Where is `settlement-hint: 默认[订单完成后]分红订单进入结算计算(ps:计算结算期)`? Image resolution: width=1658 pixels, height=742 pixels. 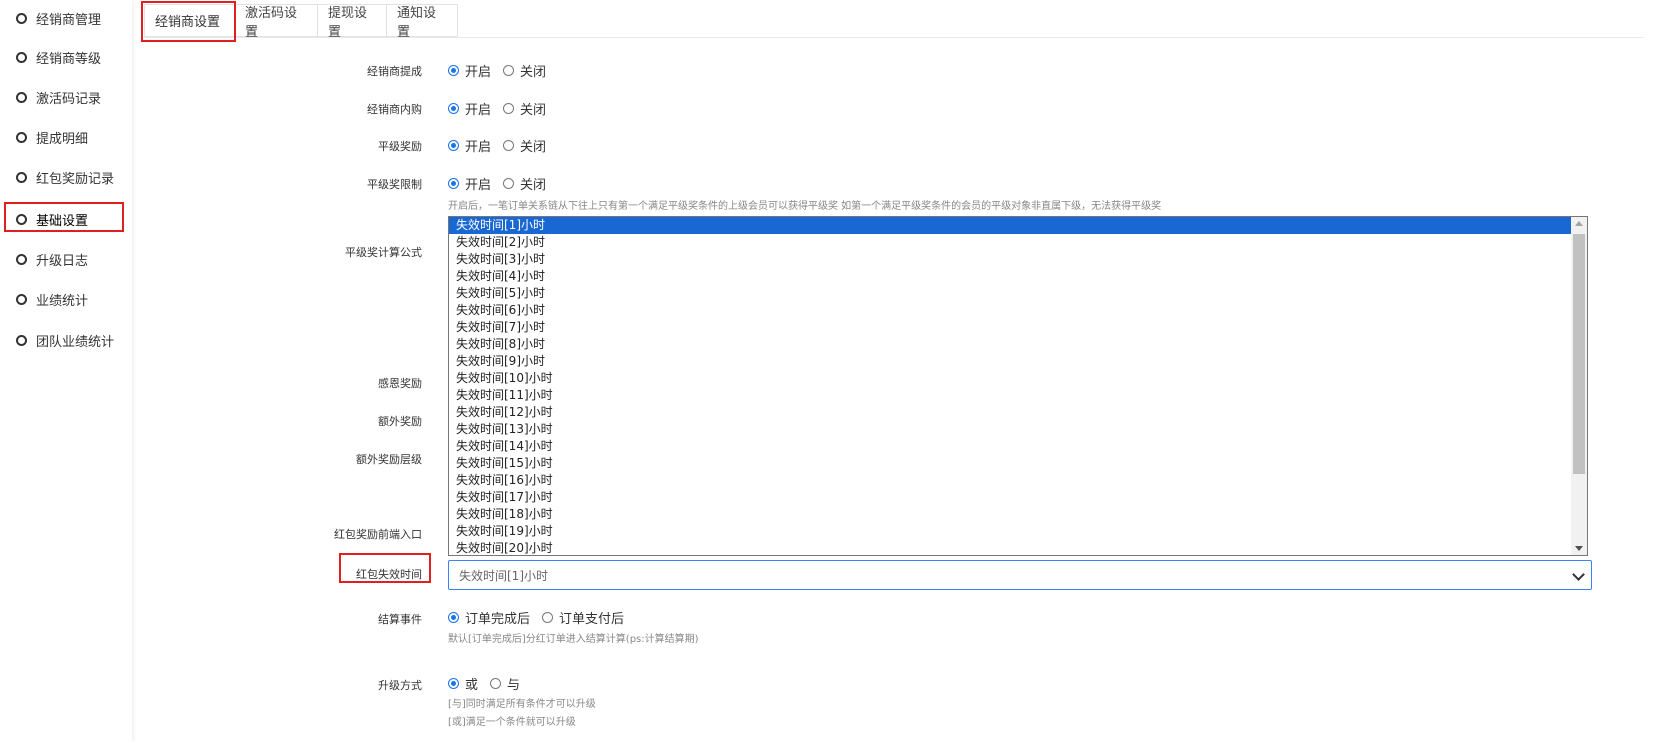 settlement-hint: 默认[订单完成后]分红订单进入结算计算(ps:计算结算期) is located at coordinates (573, 639).